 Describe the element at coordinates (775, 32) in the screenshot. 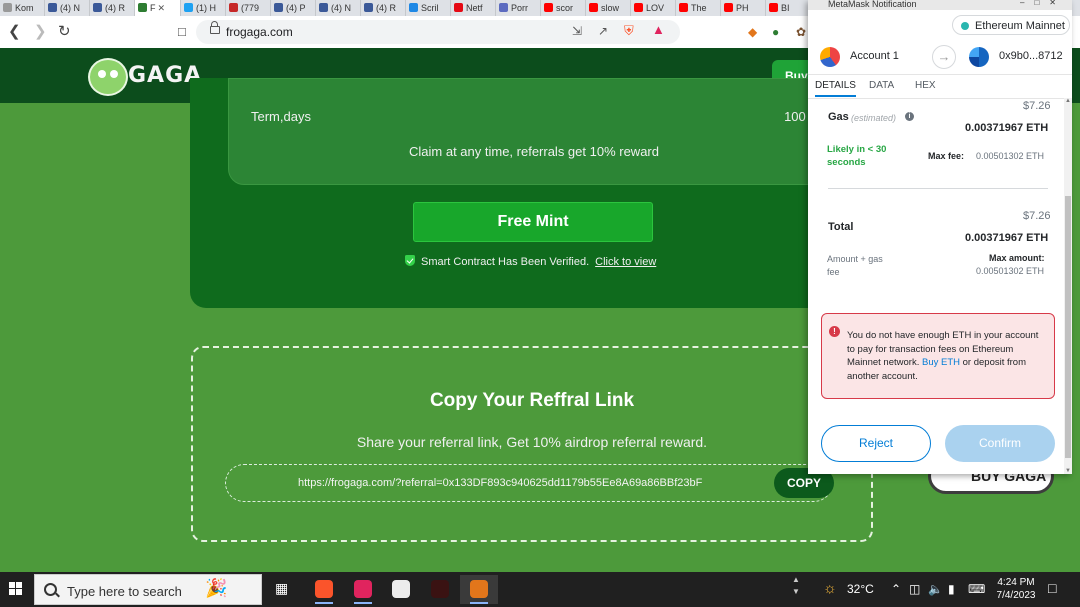

I see `extension-icon: ●` at that location.